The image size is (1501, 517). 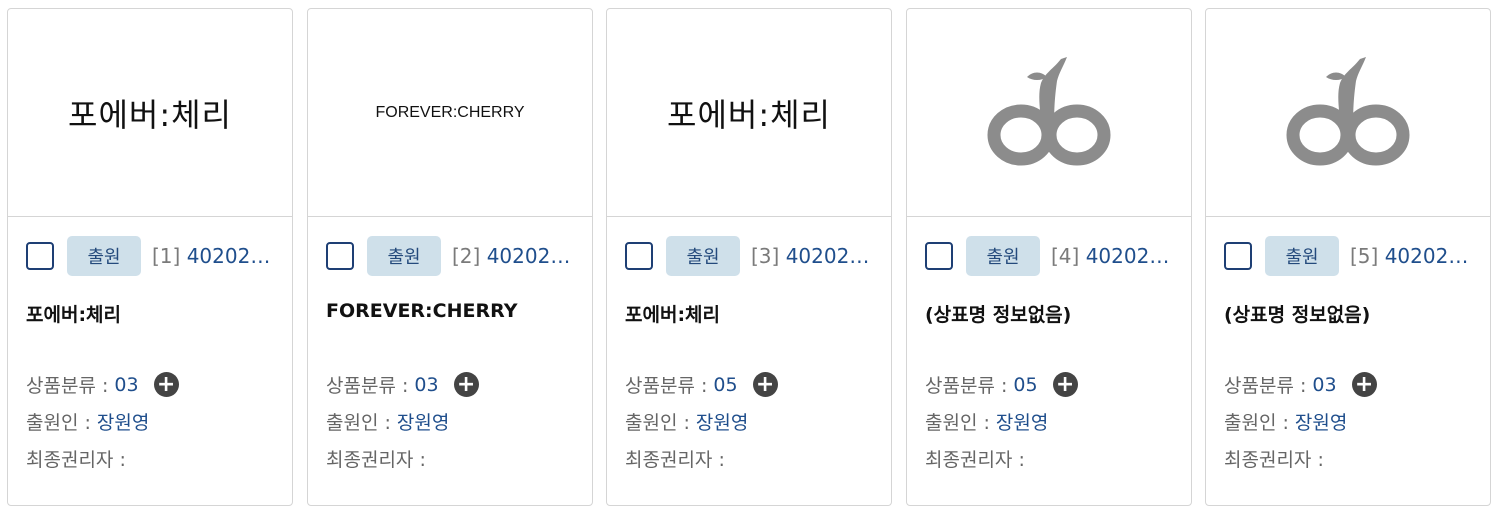 What do you see at coordinates (1364, 256) in the screenshot?
I see `card-index: [5]` at bounding box center [1364, 256].